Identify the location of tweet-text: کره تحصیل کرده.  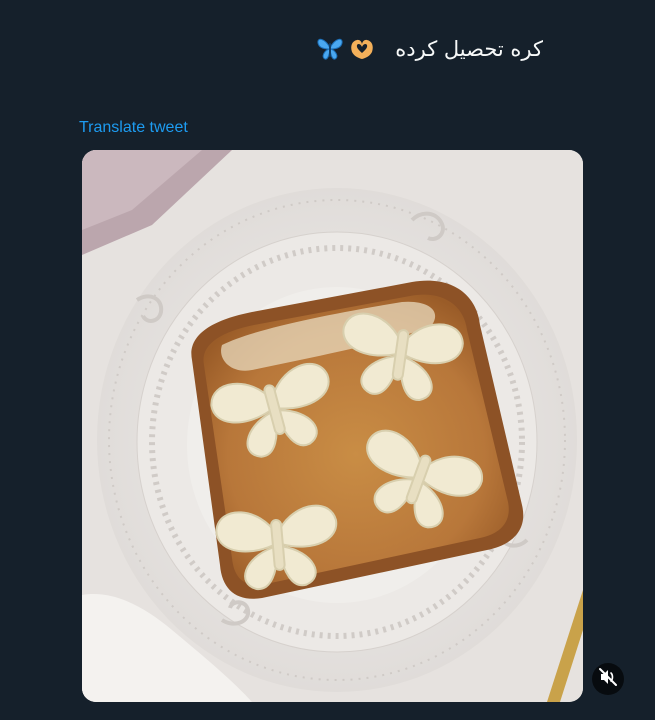
(469, 49).